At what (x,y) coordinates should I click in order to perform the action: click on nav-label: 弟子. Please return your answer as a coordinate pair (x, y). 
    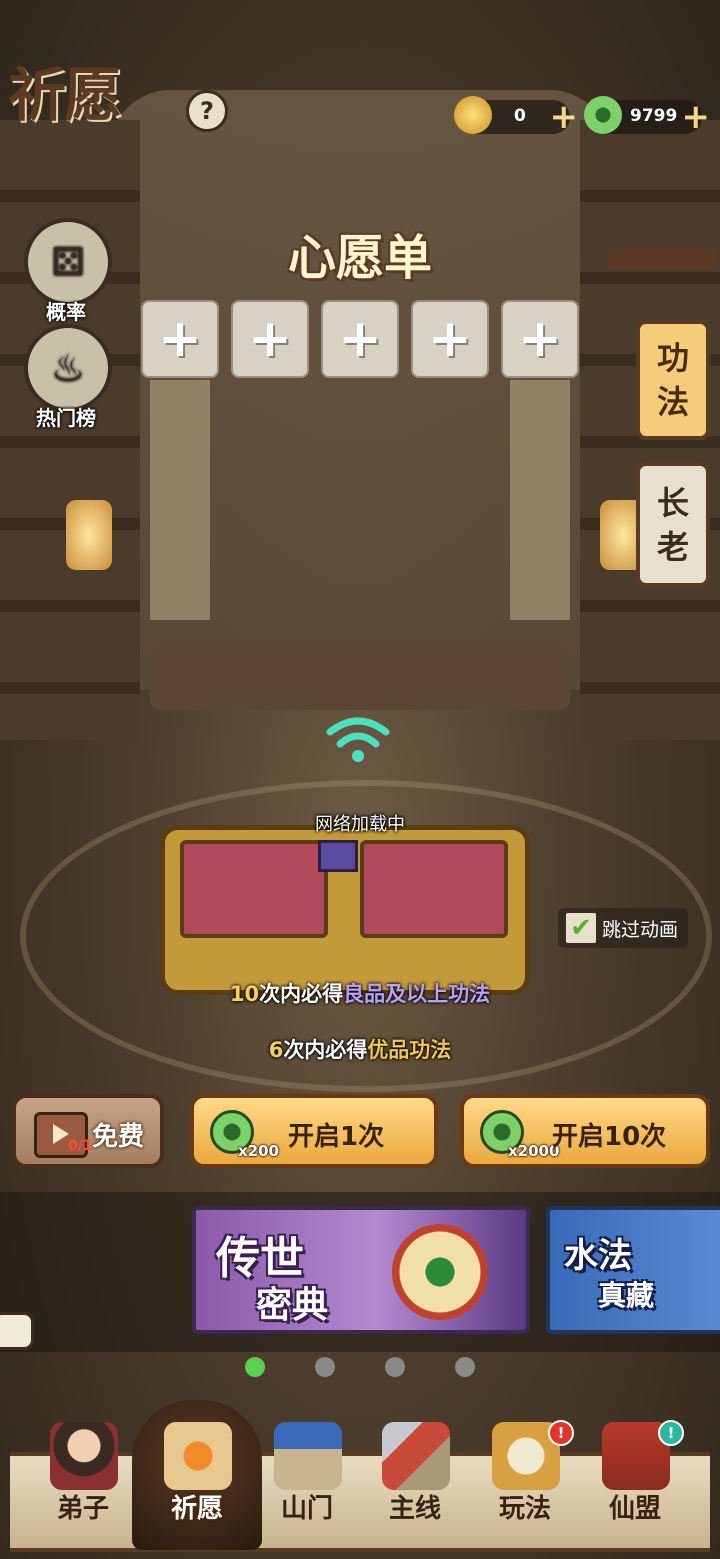
    Looking at the image, I should click on (82, 1509).